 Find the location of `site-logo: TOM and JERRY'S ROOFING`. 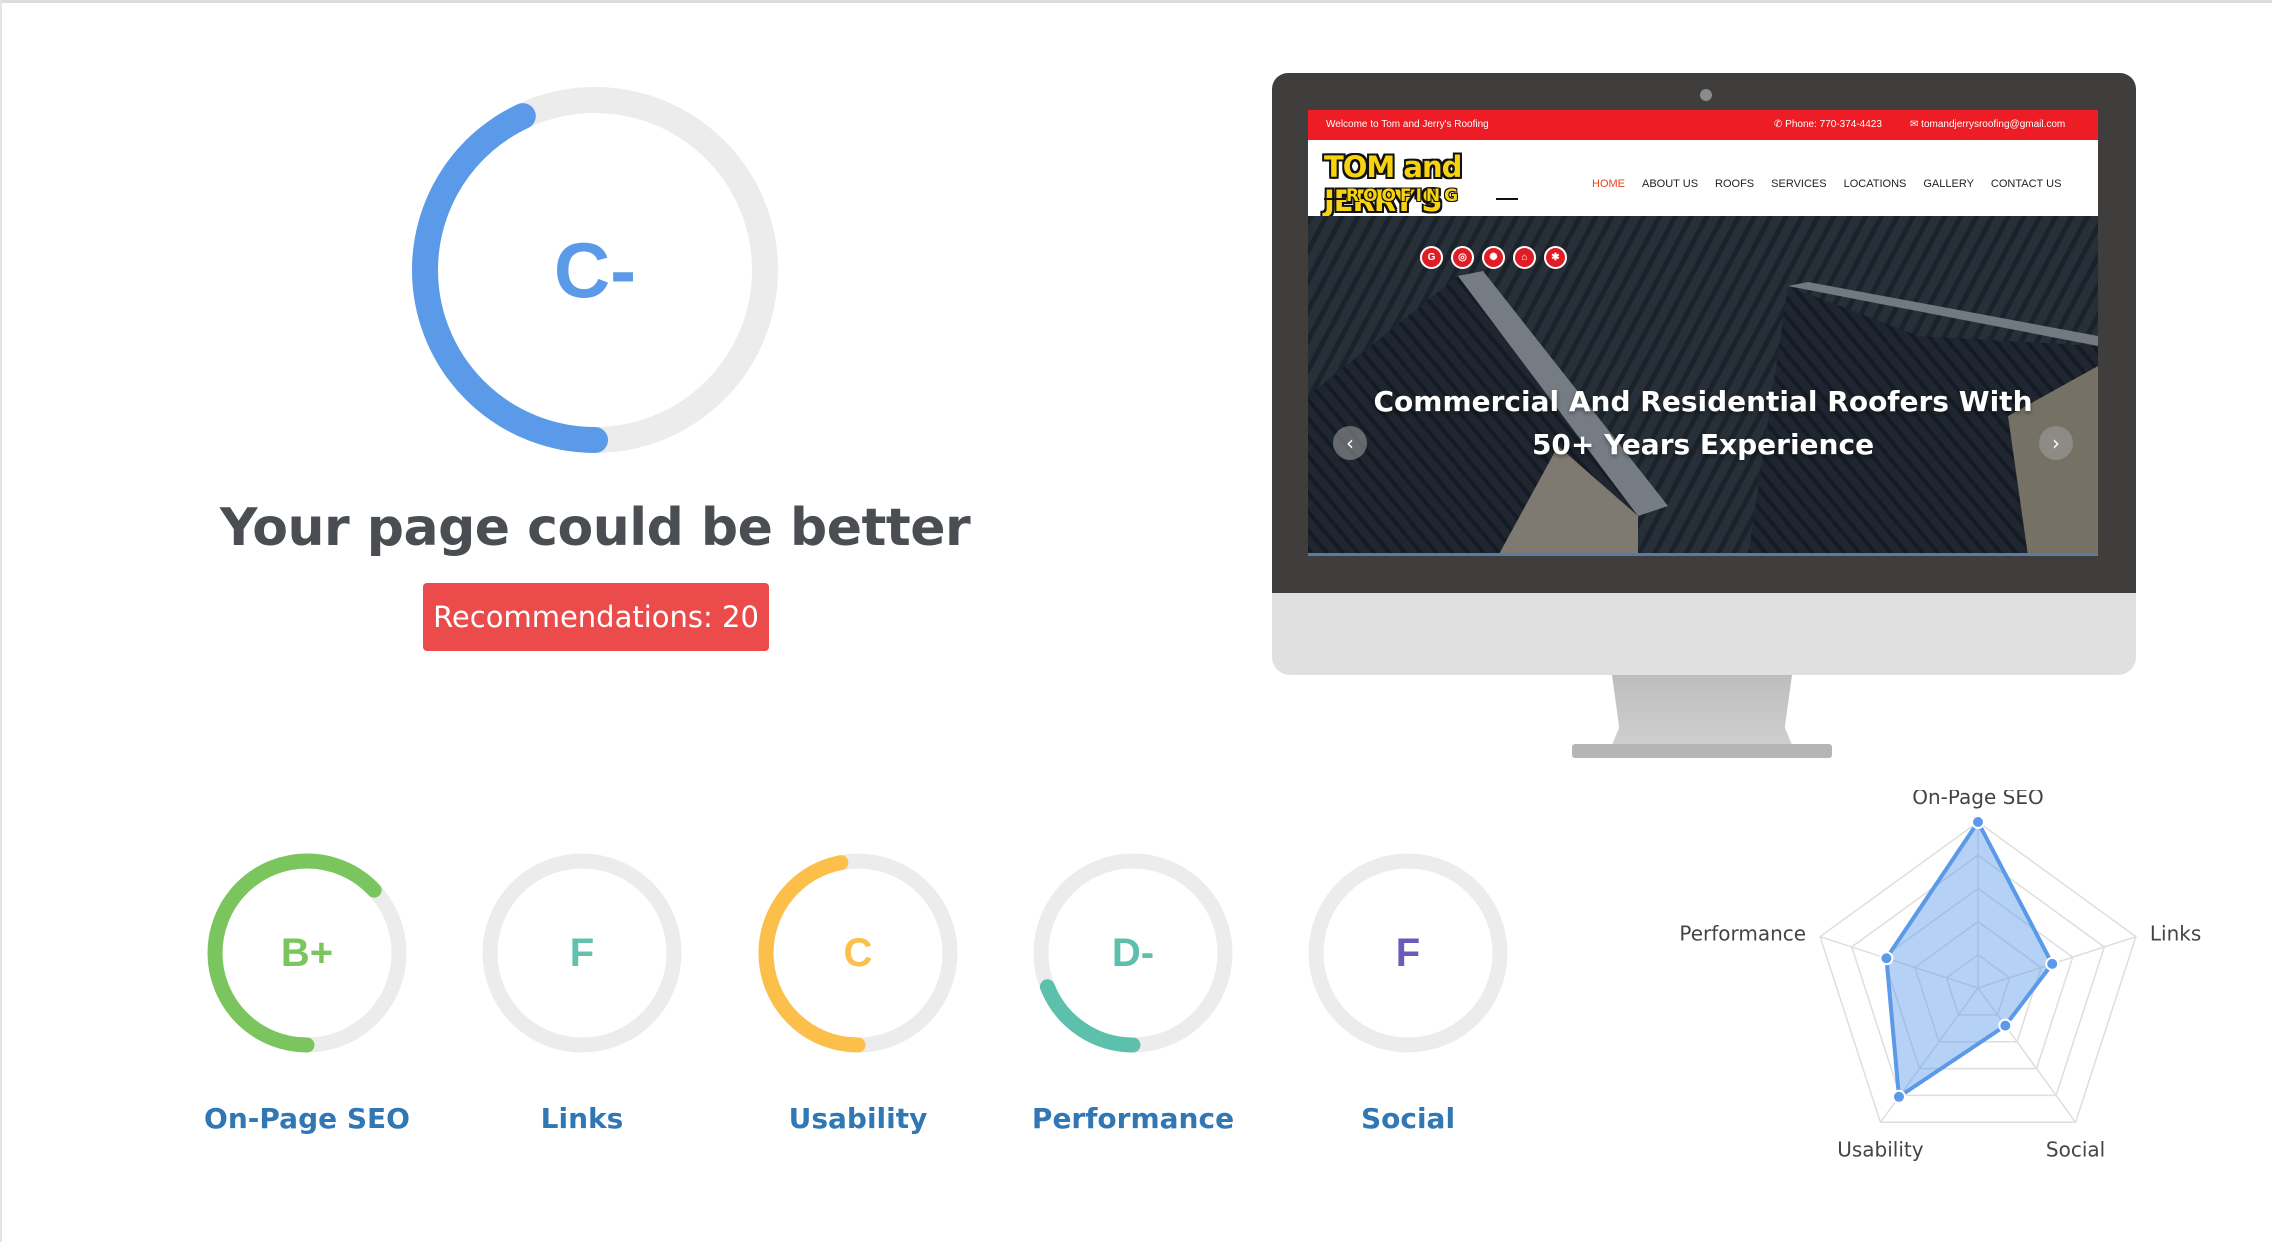

site-logo: TOM and JERRY'S ROOFING is located at coordinates (1424, 182).